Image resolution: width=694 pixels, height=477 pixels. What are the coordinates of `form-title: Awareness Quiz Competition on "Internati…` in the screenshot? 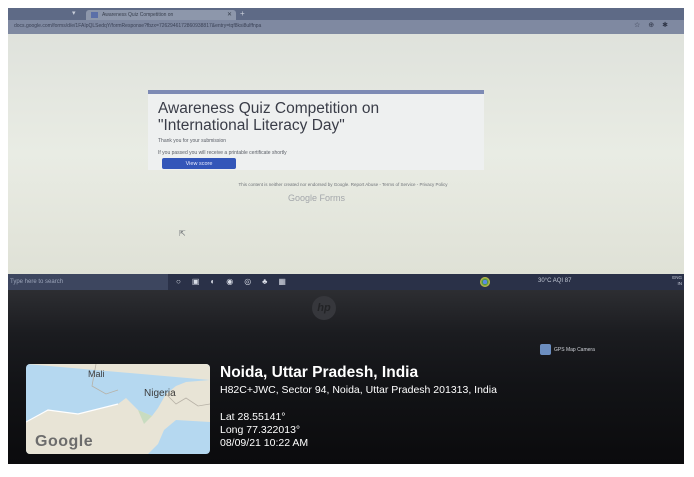 It's located at (269, 117).